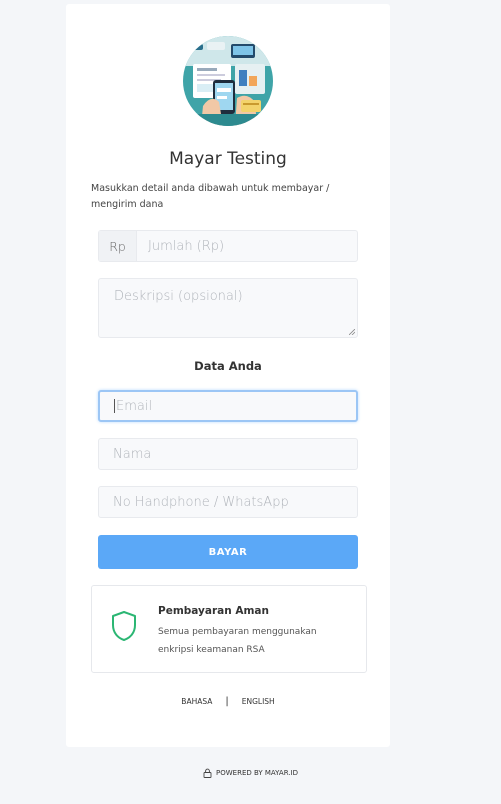  What do you see at coordinates (207, 773) in the screenshot?
I see `lock-icon` at bounding box center [207, 773].